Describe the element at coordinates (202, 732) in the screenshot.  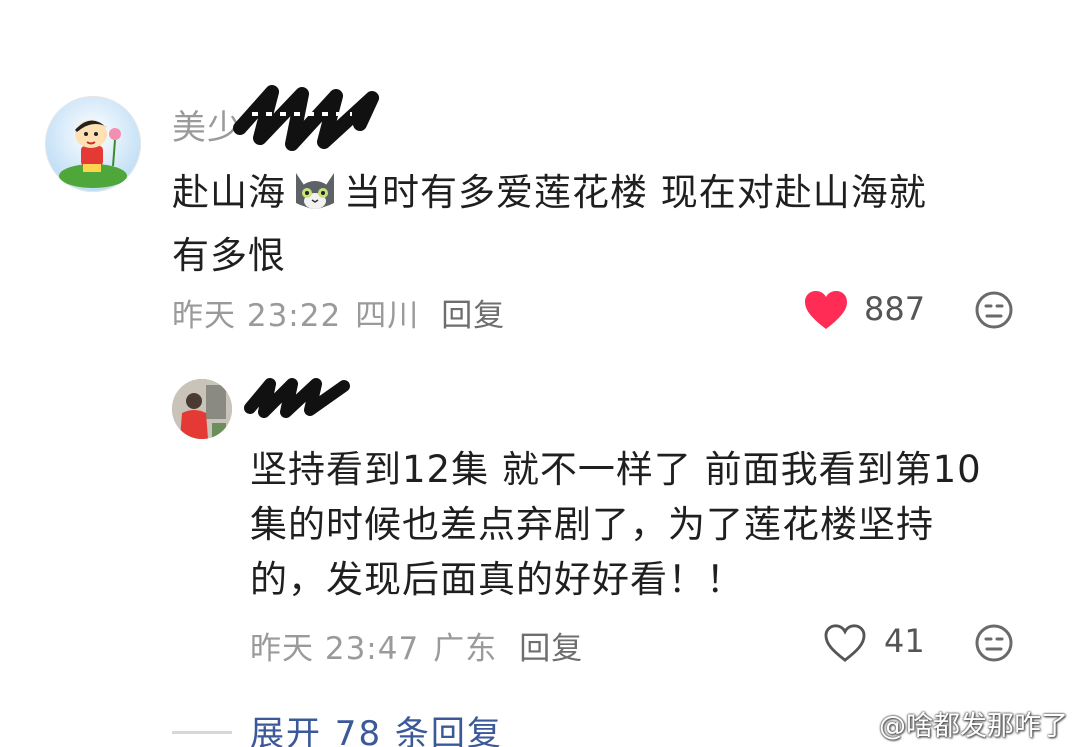
I see `expand-divider` at that location.